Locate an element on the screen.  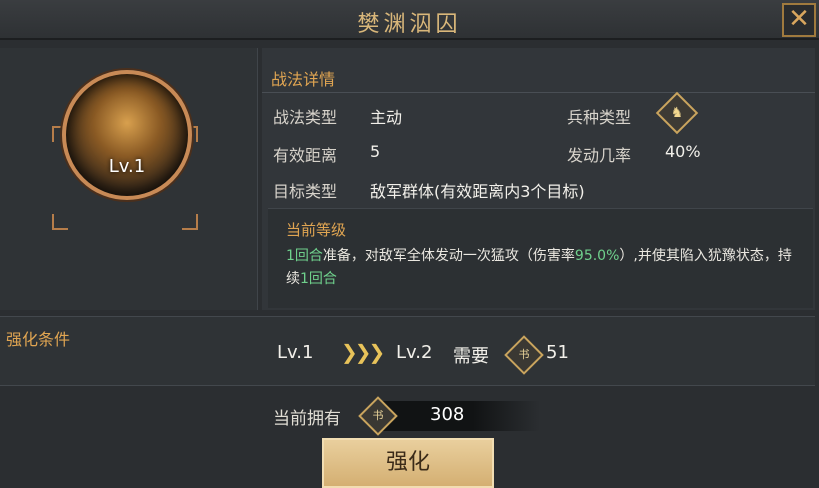
window-title: 樊渊泅囚 is located at coordinates (409, 24).